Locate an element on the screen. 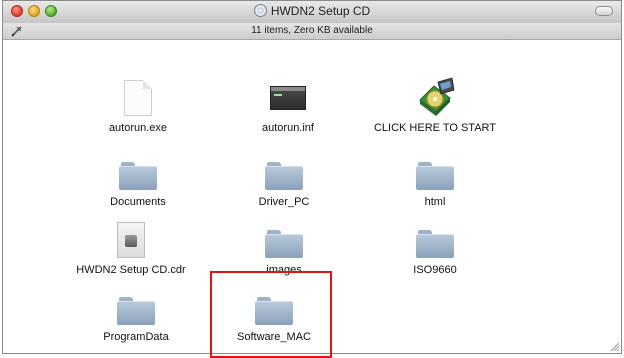  file-label: ISO9660 is located at coordinates (435, 270).